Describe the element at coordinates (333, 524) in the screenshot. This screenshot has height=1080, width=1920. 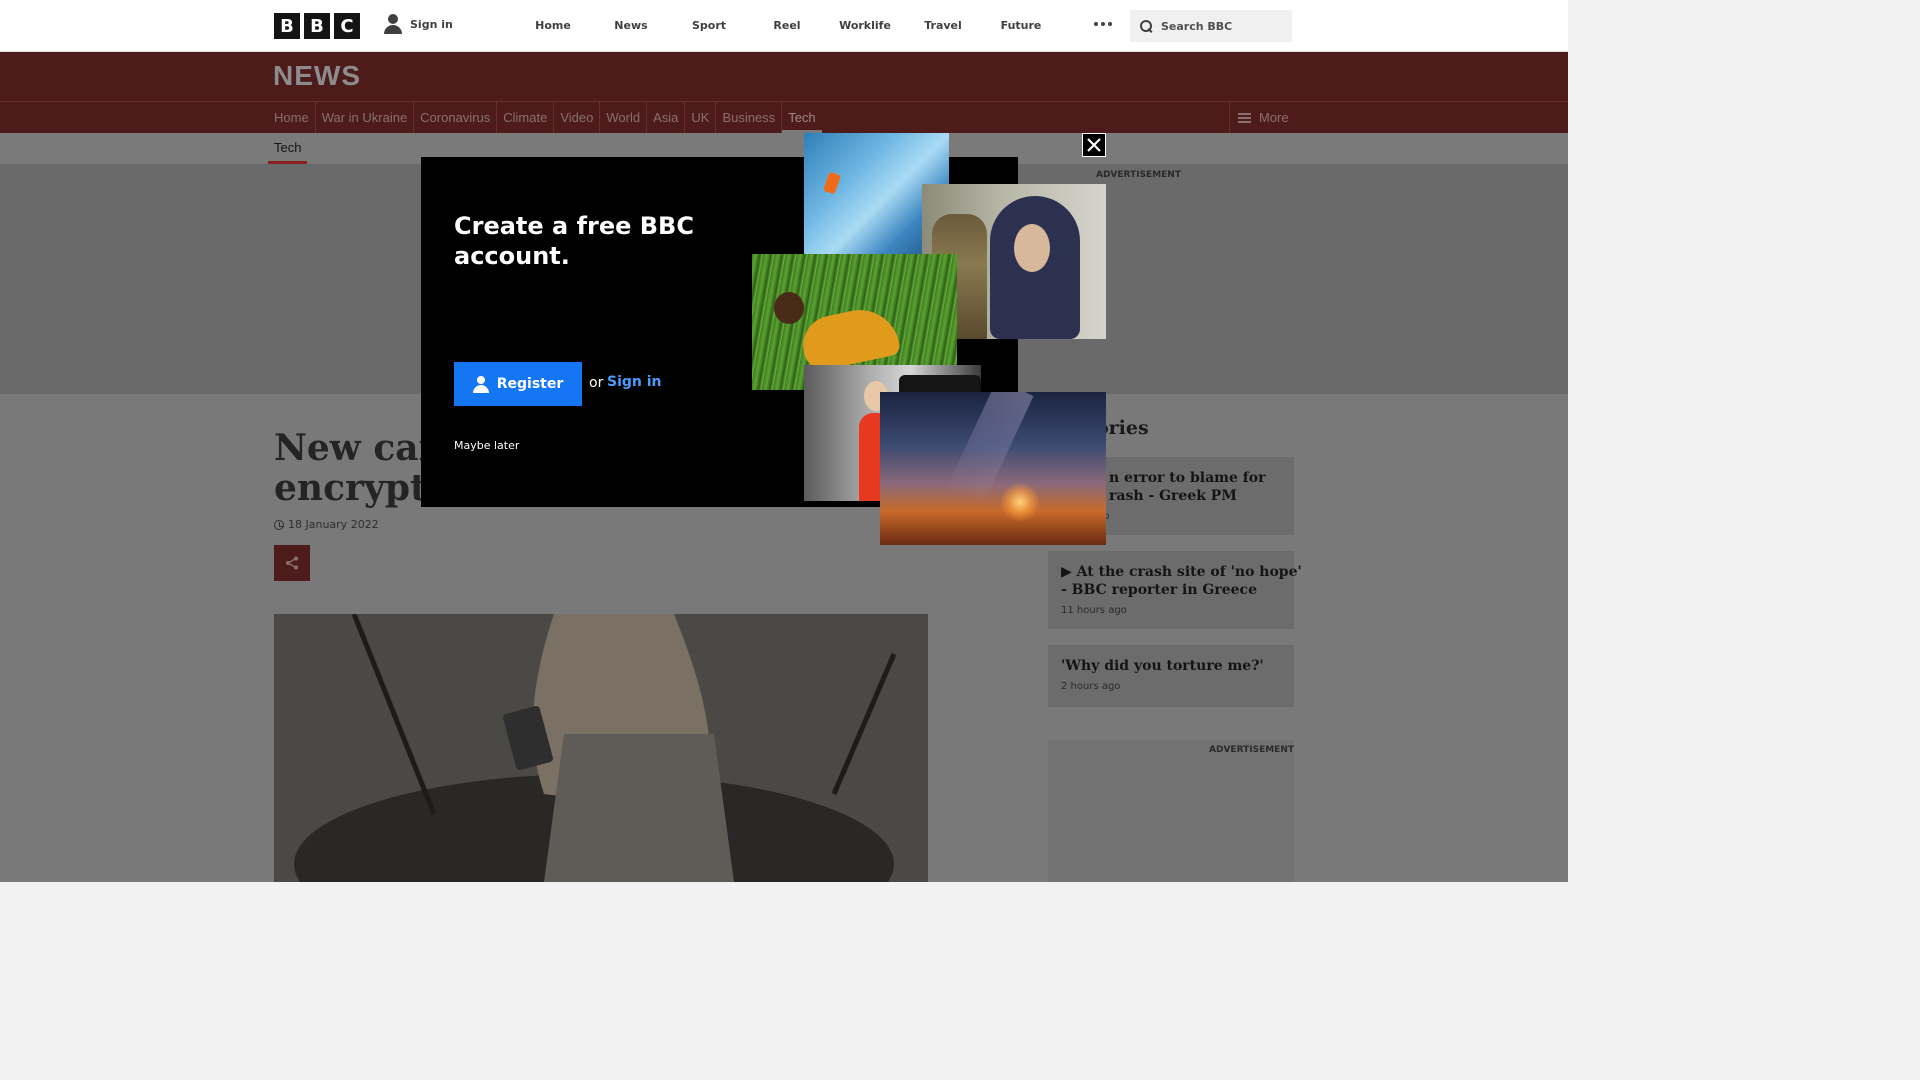
I see `article-date-text: 18 January 2022` at that location.